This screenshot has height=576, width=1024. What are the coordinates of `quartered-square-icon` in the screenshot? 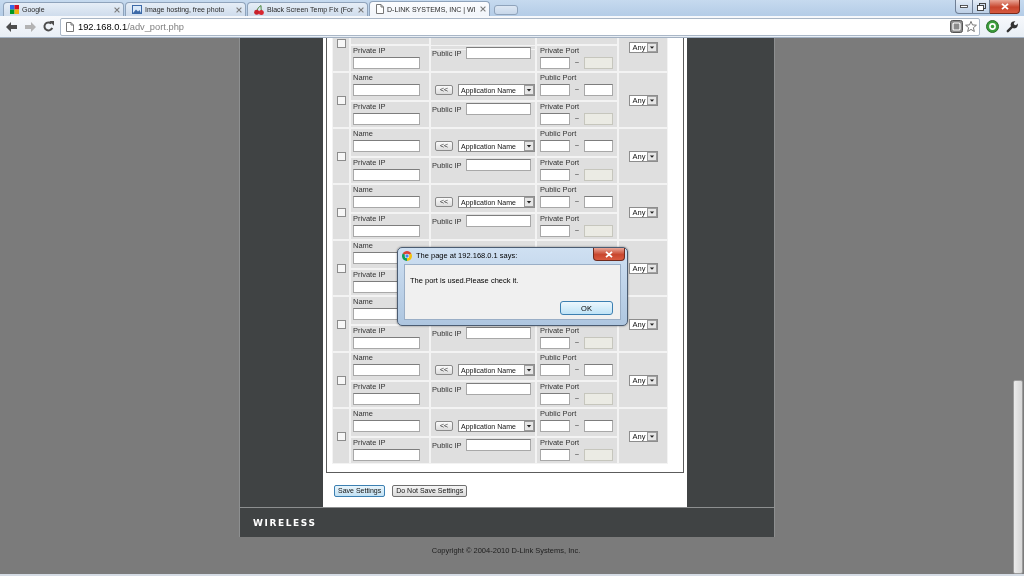 It's located at (14, 9).